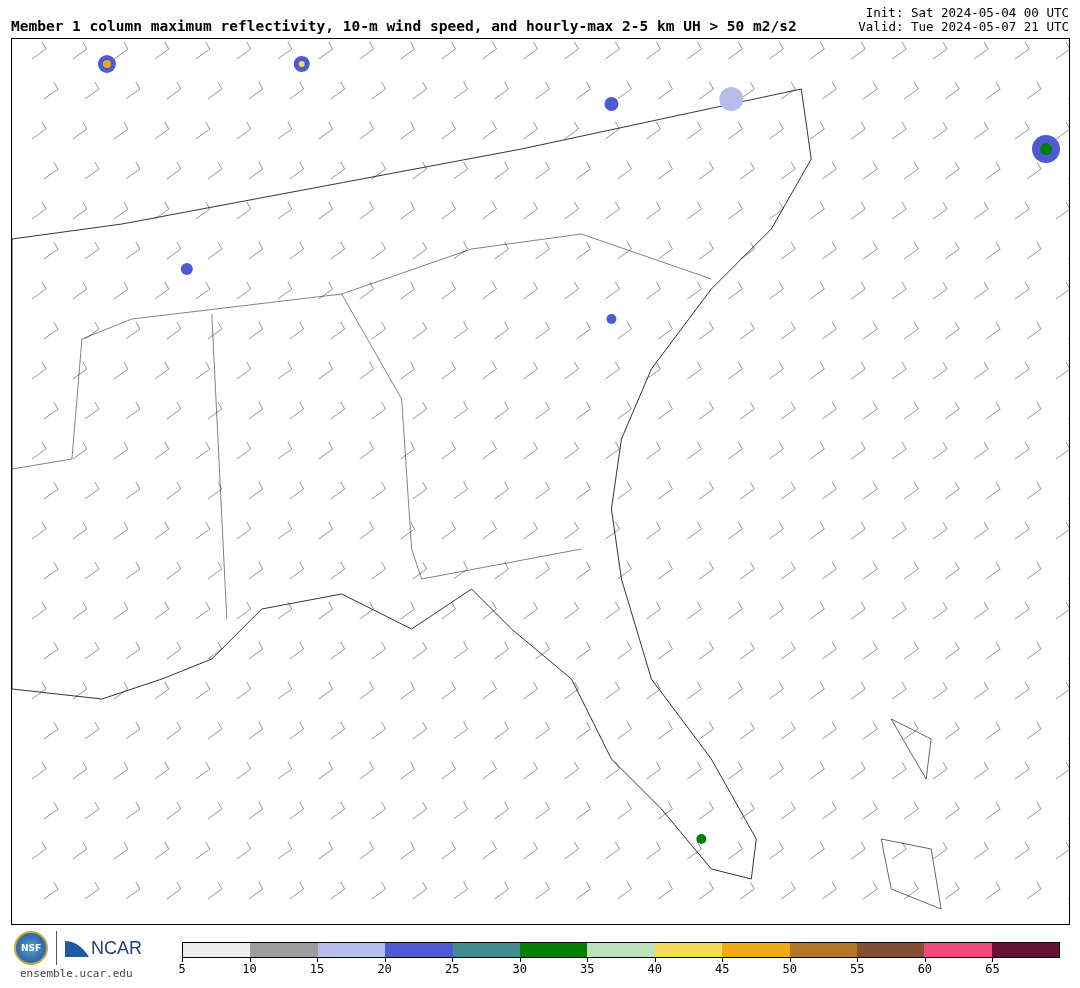 The height and width of the screenshot is (988, 1080). What do you see at coordinates (992, 969) in the screenshot?
I see `tick-label: 65` at bounding box center [992, 969].